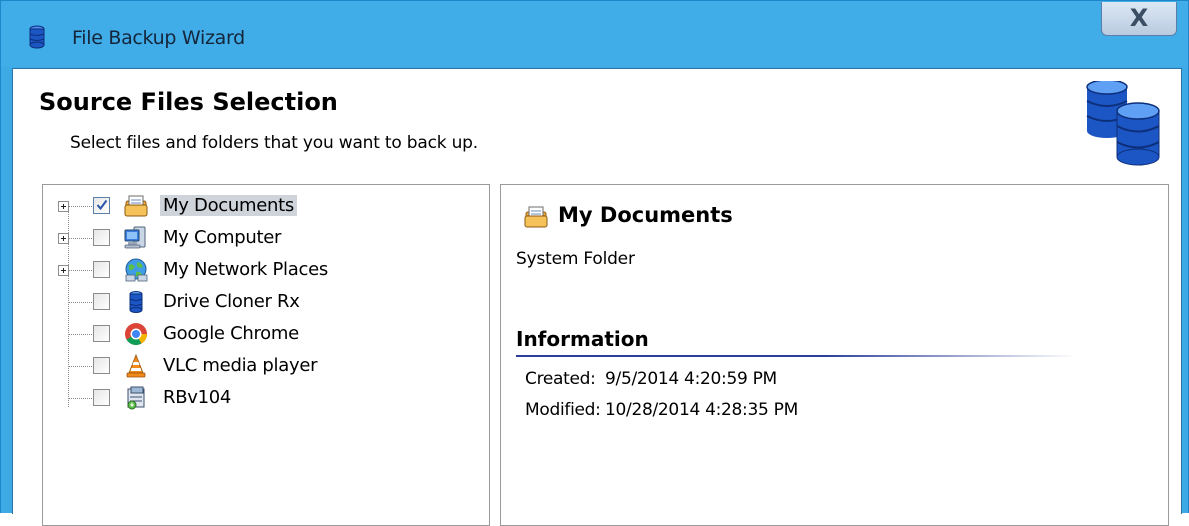  I want to click on checkbox-my-computer, so click(101, 237).